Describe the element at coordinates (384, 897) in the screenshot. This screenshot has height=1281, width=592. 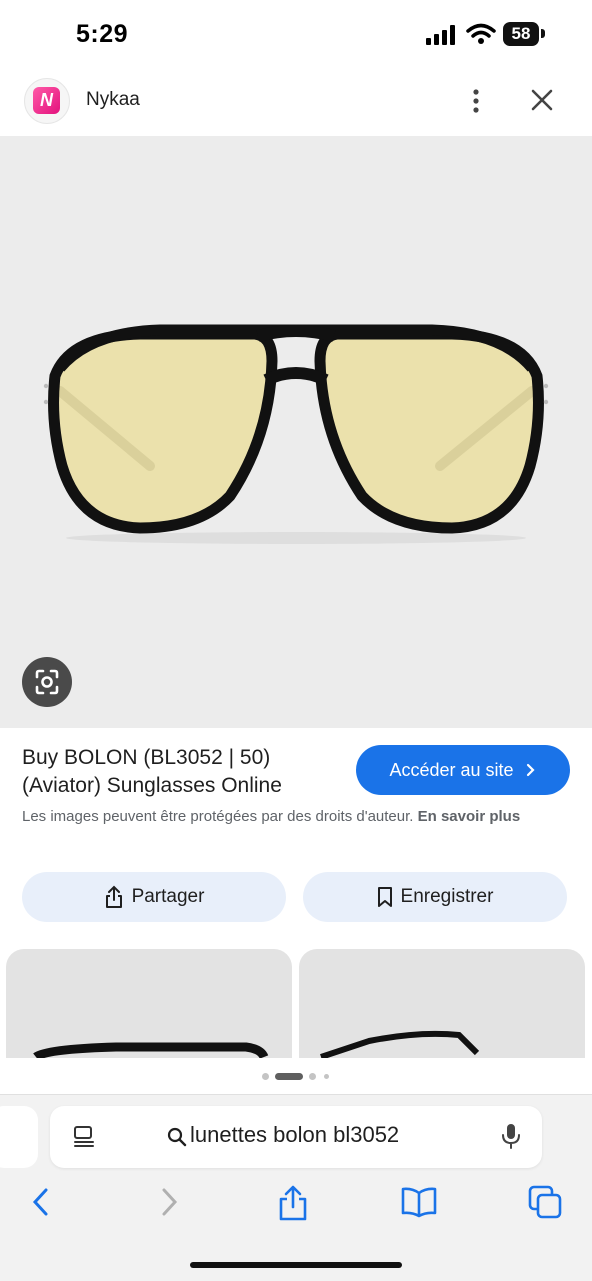
I see `bookmark-icon` at that location.